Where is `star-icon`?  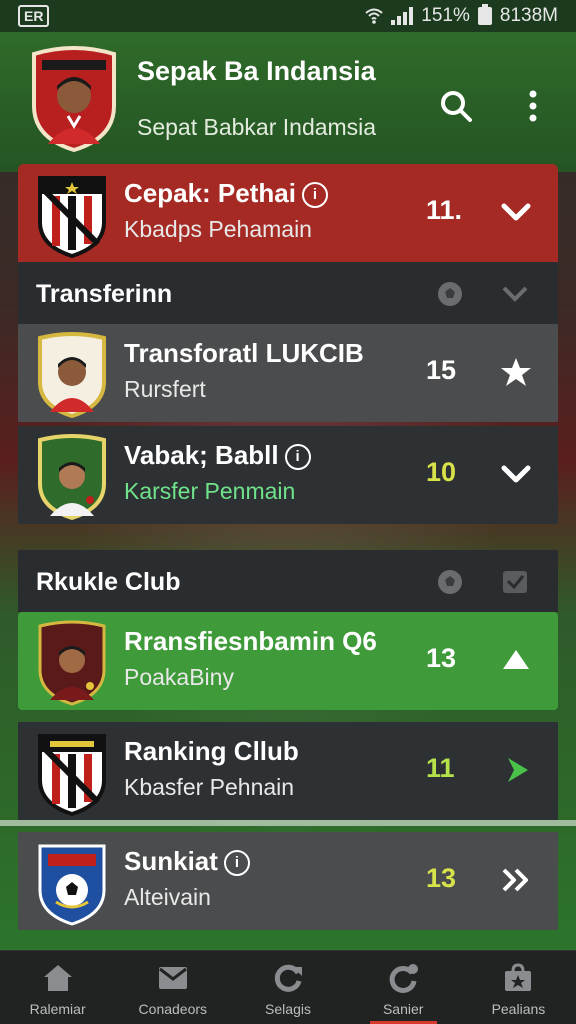
star-icon is located at coordinates (516, 372).